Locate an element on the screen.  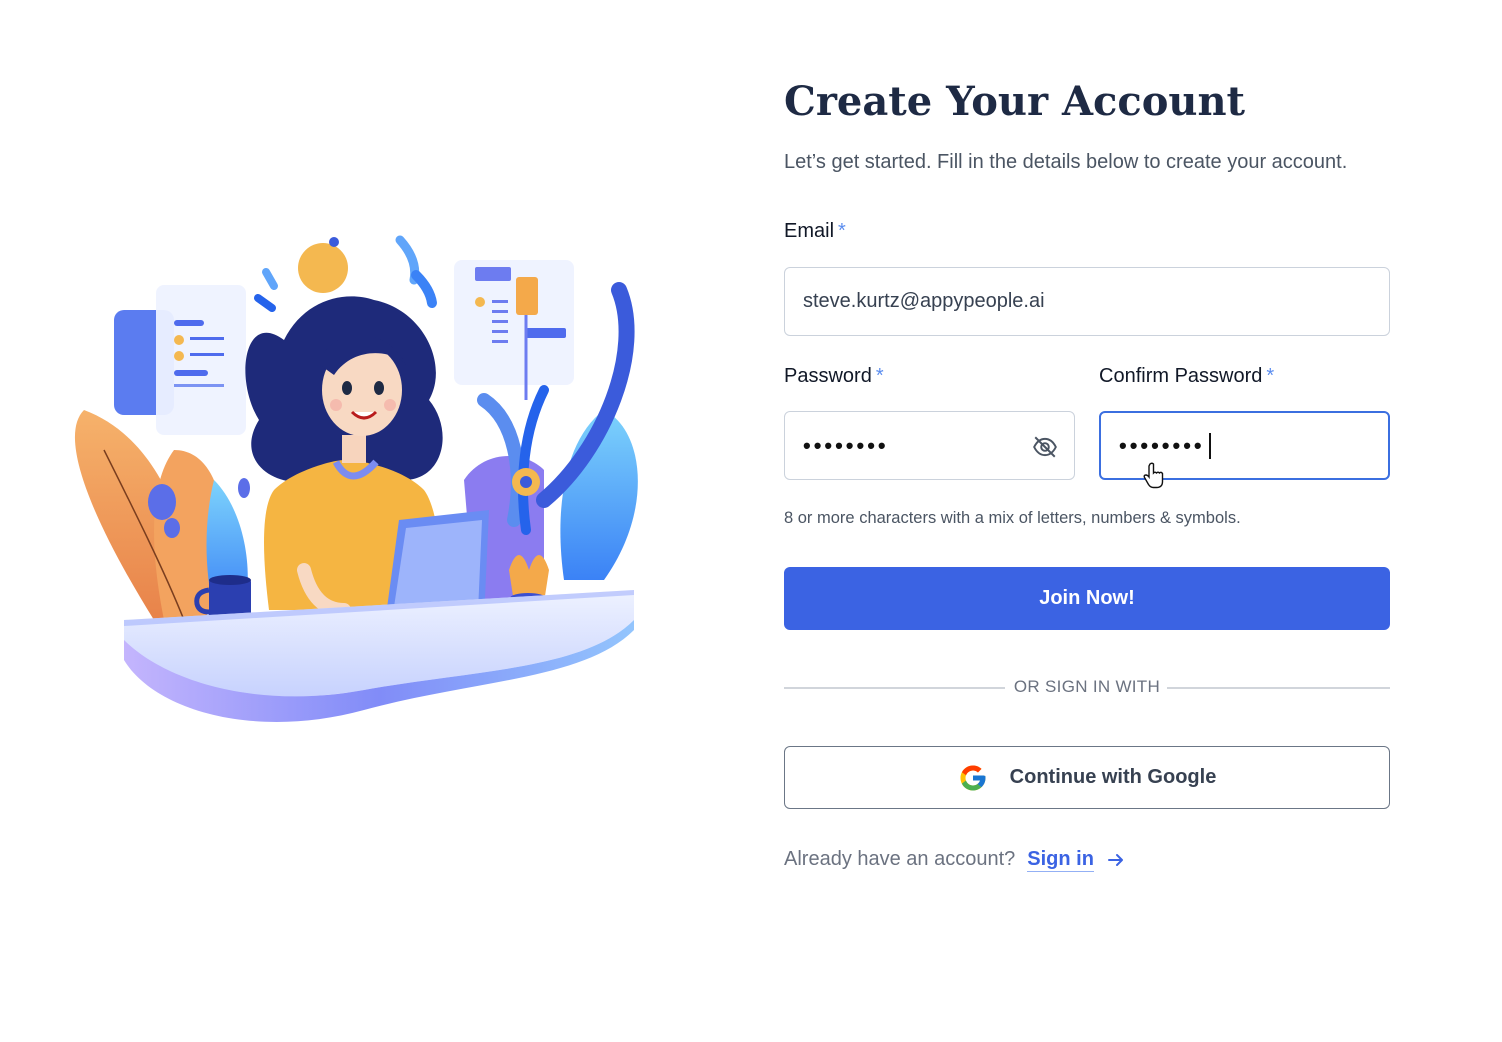
signin-prompt: Already have an account? is located at coordinates (900, 859).